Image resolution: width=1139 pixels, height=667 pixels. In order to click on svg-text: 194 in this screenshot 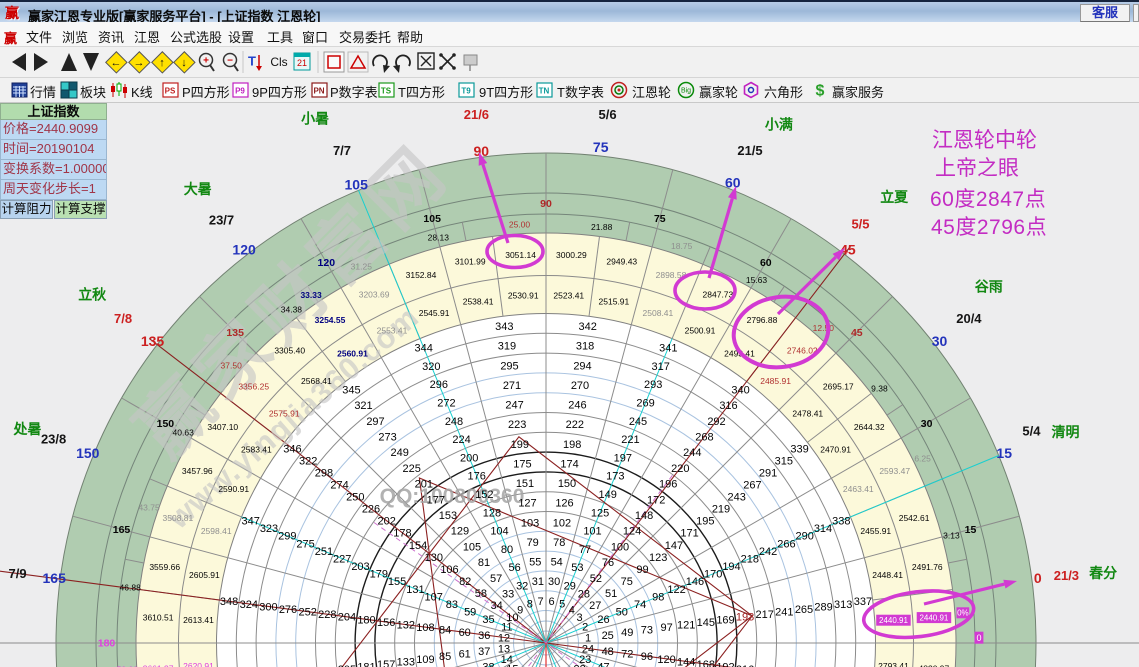, I will do `click(731, 567)`.